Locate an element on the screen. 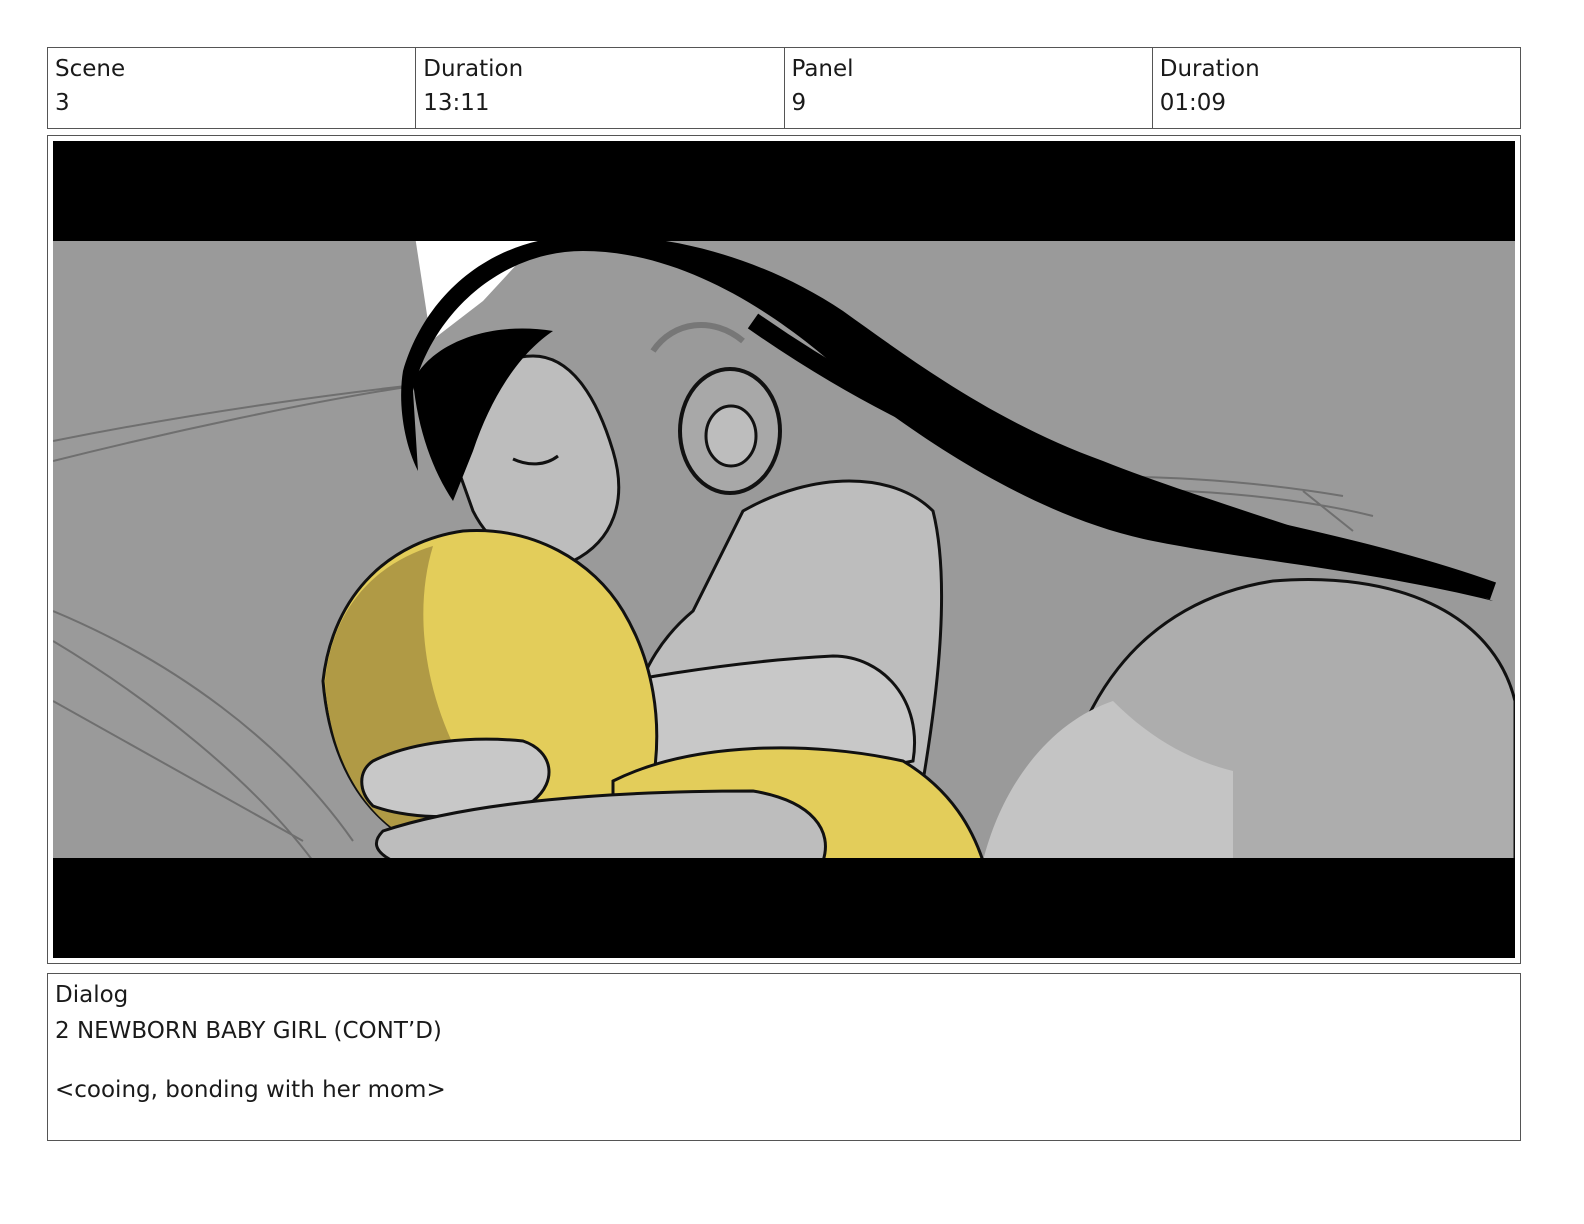 The width and height of the screenshot is (1584, 1224). panel-duration-cell: Duration 01:09 is located at coordinates (1336, 88).